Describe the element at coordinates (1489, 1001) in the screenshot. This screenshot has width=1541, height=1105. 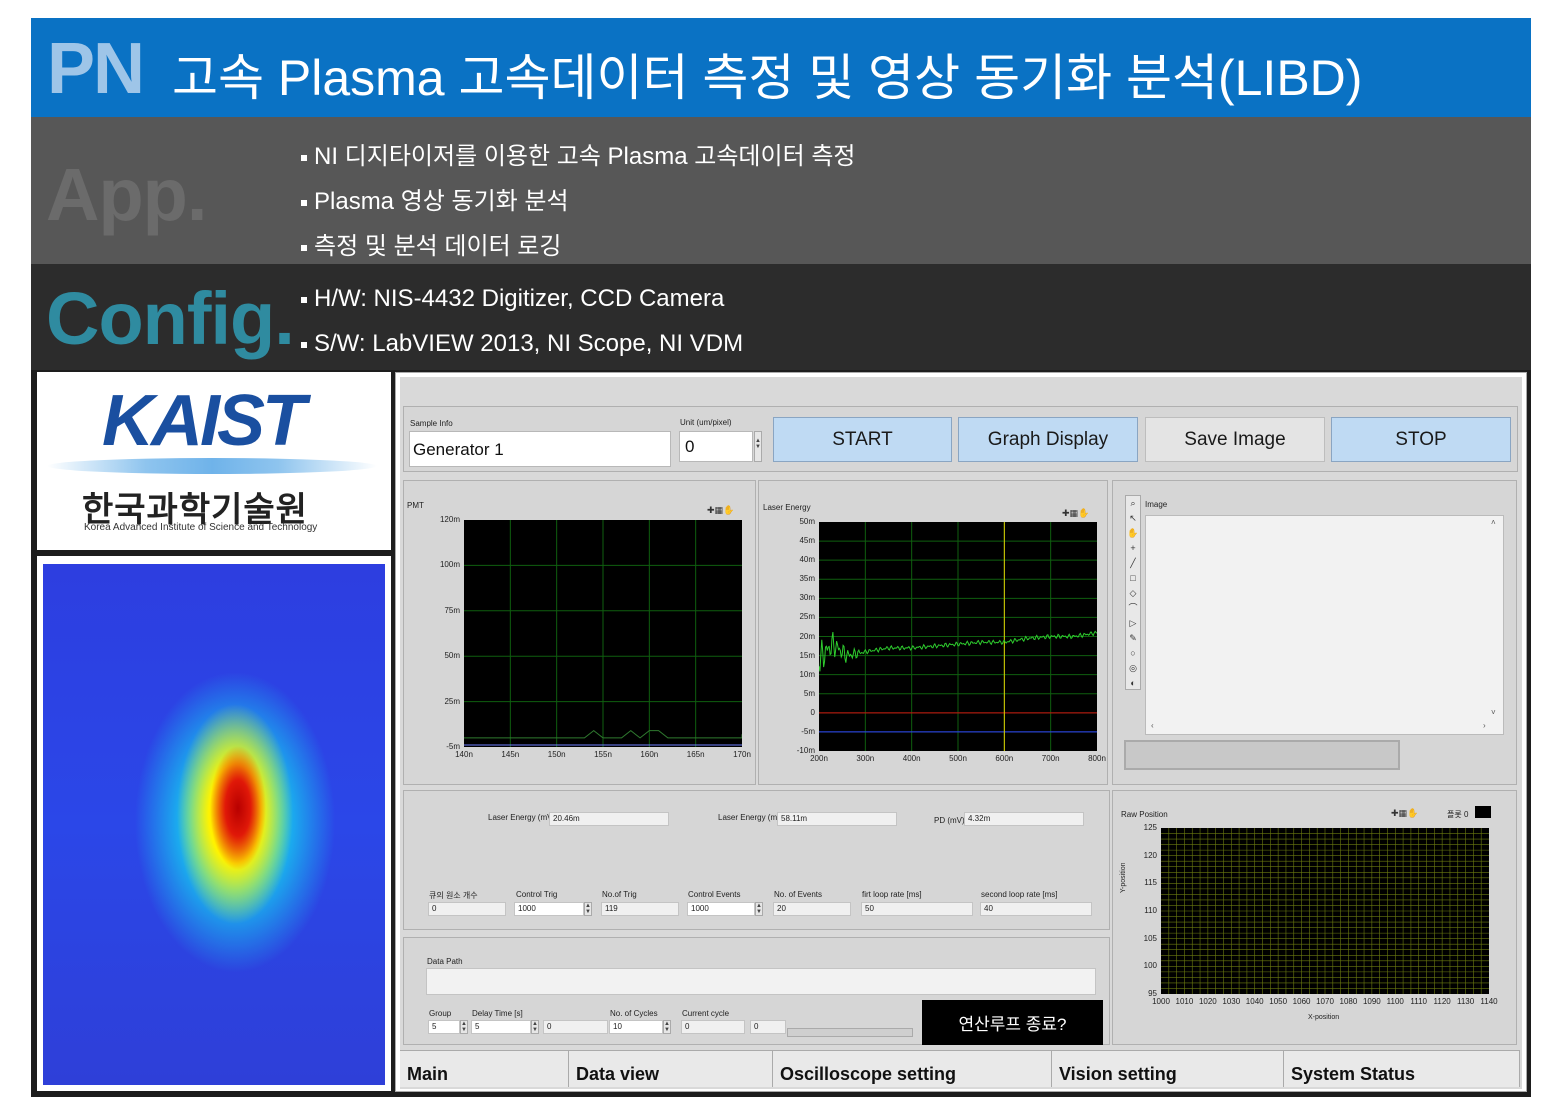
I see `x-tick-label: 1140` at that location.